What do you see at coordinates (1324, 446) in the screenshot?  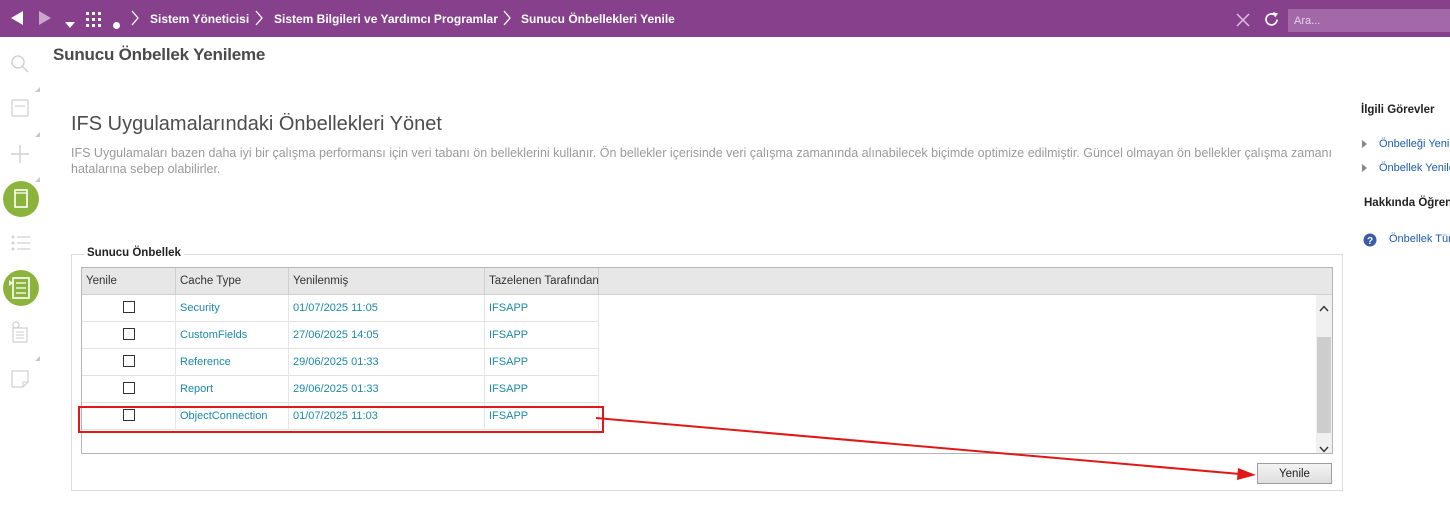 I see `scroll-down-icon` at bounding box center [1324, 446].